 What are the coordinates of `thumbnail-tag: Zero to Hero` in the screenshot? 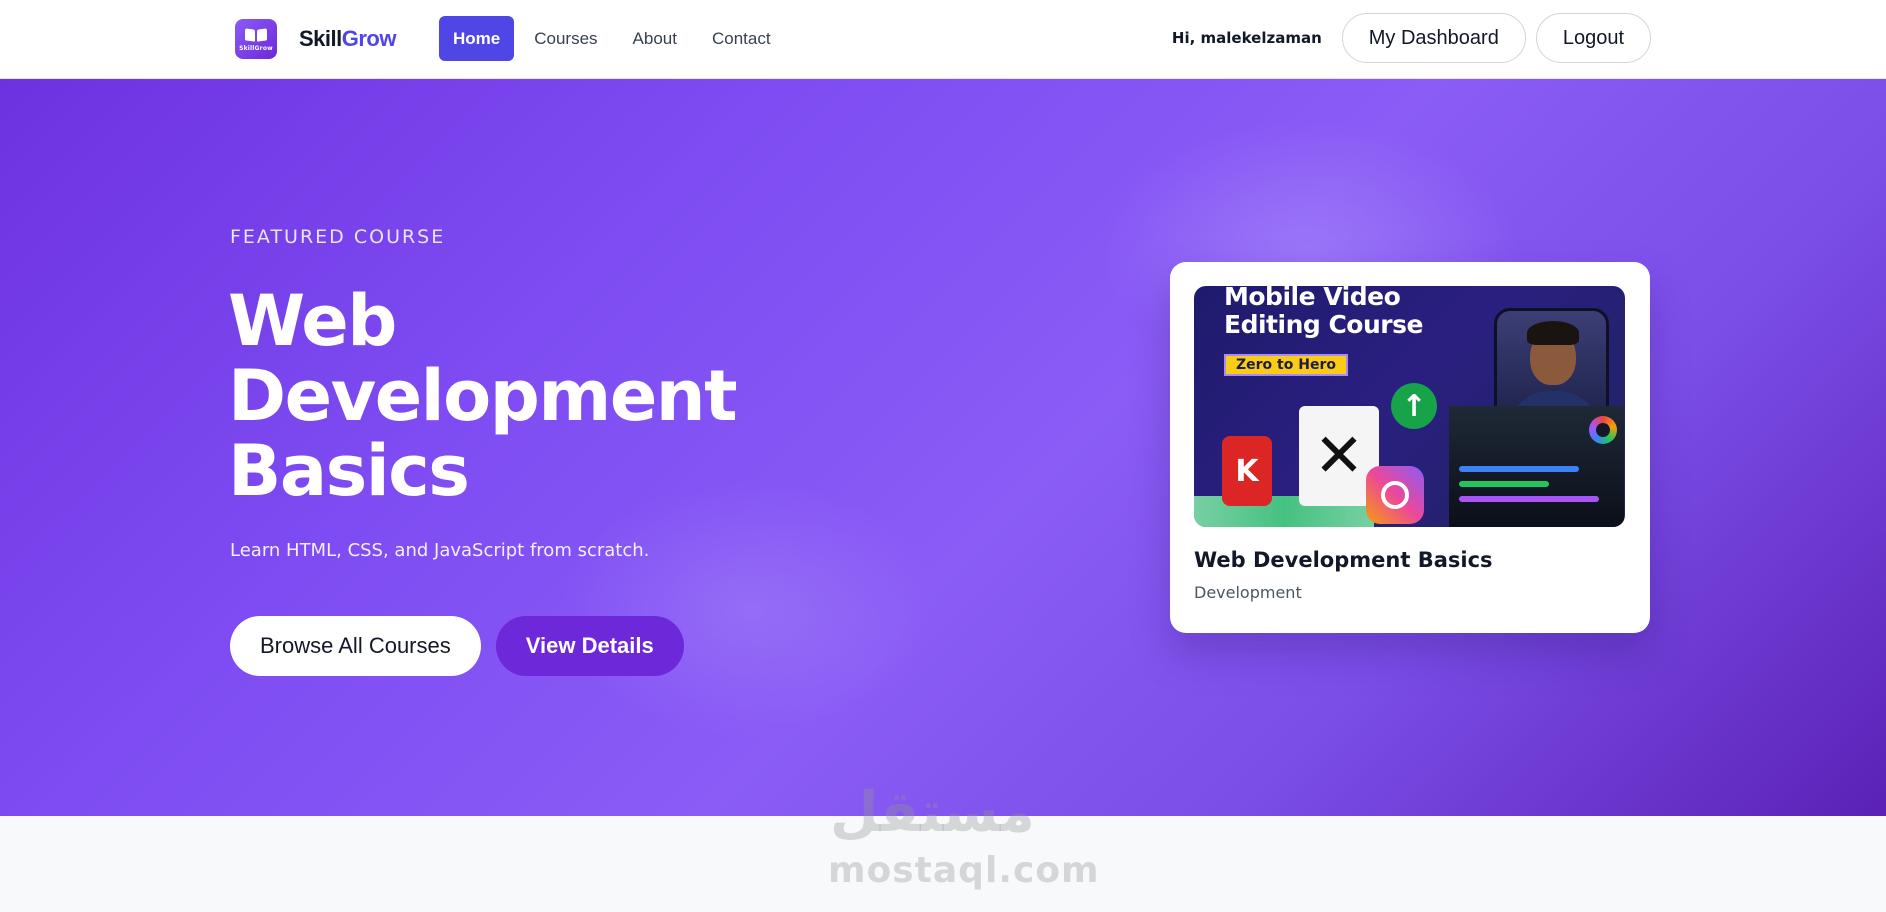 It's located at (1286, 365).